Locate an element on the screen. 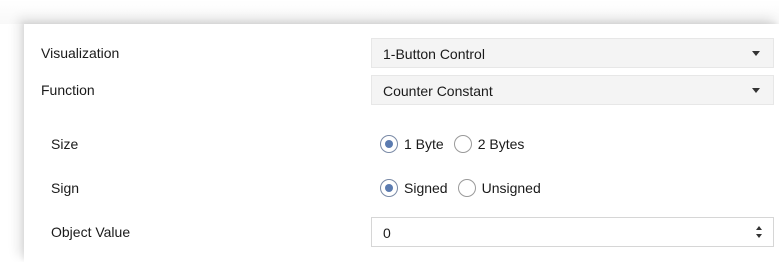 The width and height of the screenshot is (779, 262). sign-option-unsigned: Unsigned is located at coordinates (499, 188).